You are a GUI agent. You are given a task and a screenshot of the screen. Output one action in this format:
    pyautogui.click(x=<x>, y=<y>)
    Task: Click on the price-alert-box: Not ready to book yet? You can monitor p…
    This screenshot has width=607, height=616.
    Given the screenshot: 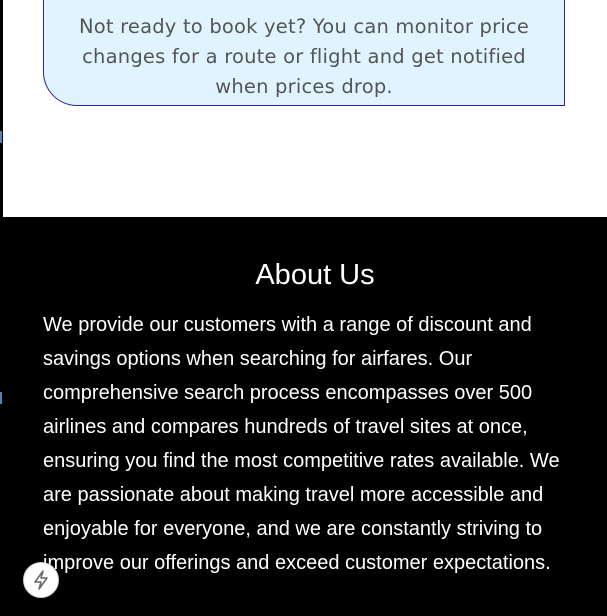 What is the action you would take?
    pyautogui.click(x=304, y=53)
    